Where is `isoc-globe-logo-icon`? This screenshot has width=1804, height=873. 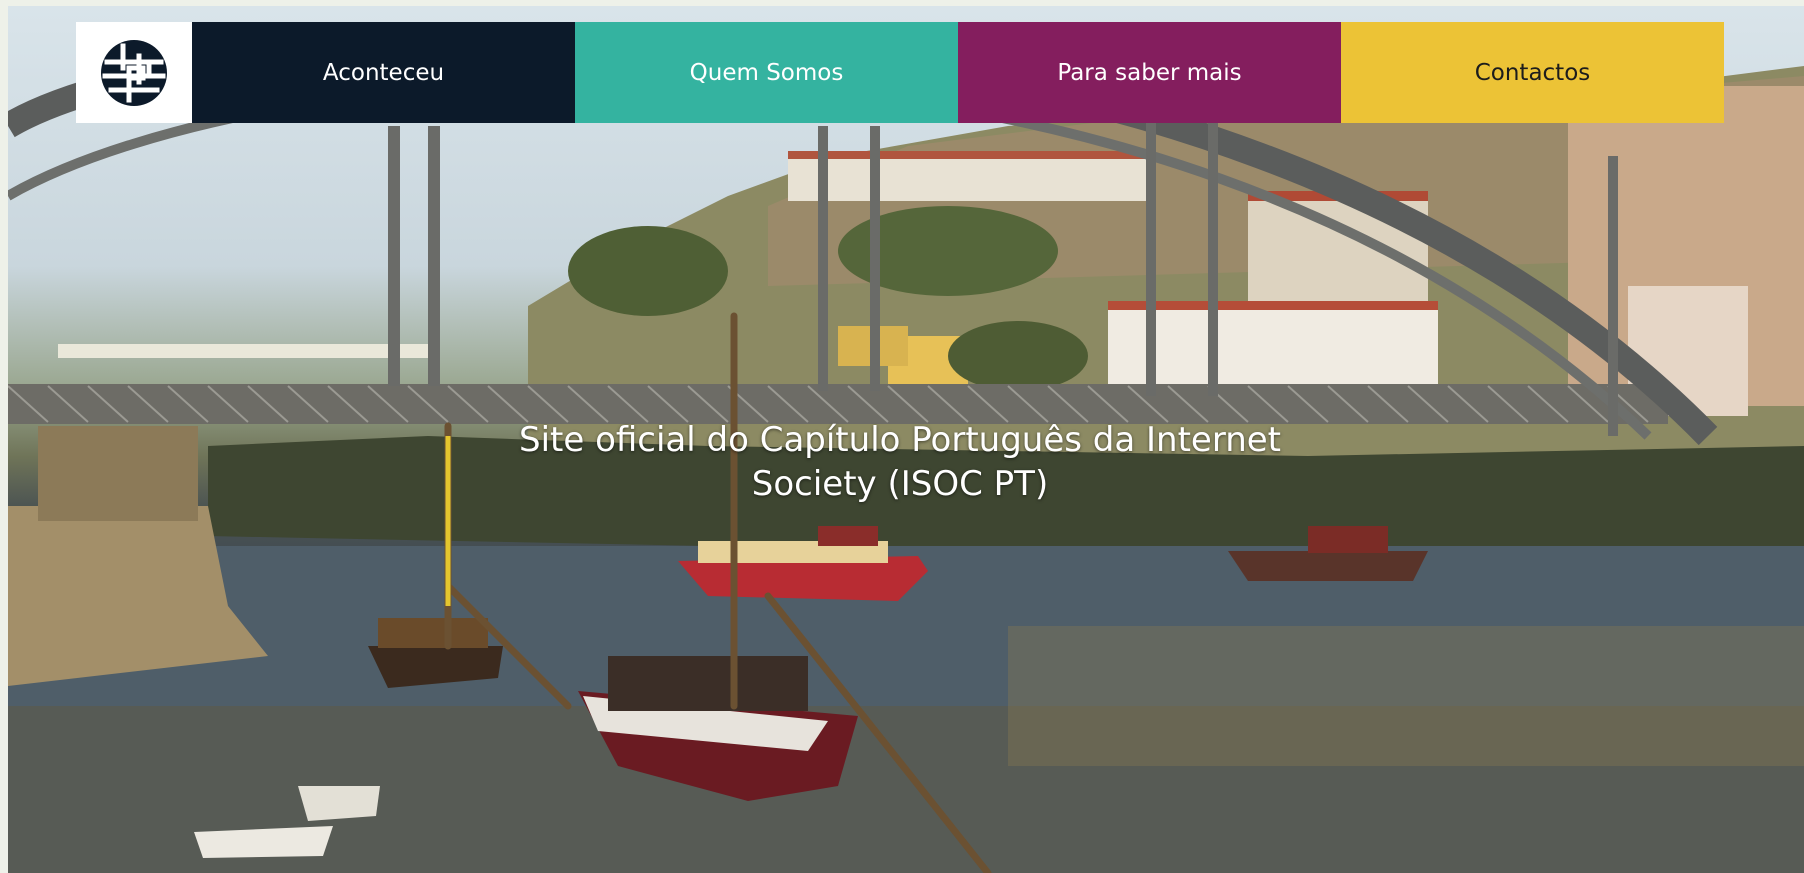 isoc-globe-logo-icon is located at coordinates (134, 72).